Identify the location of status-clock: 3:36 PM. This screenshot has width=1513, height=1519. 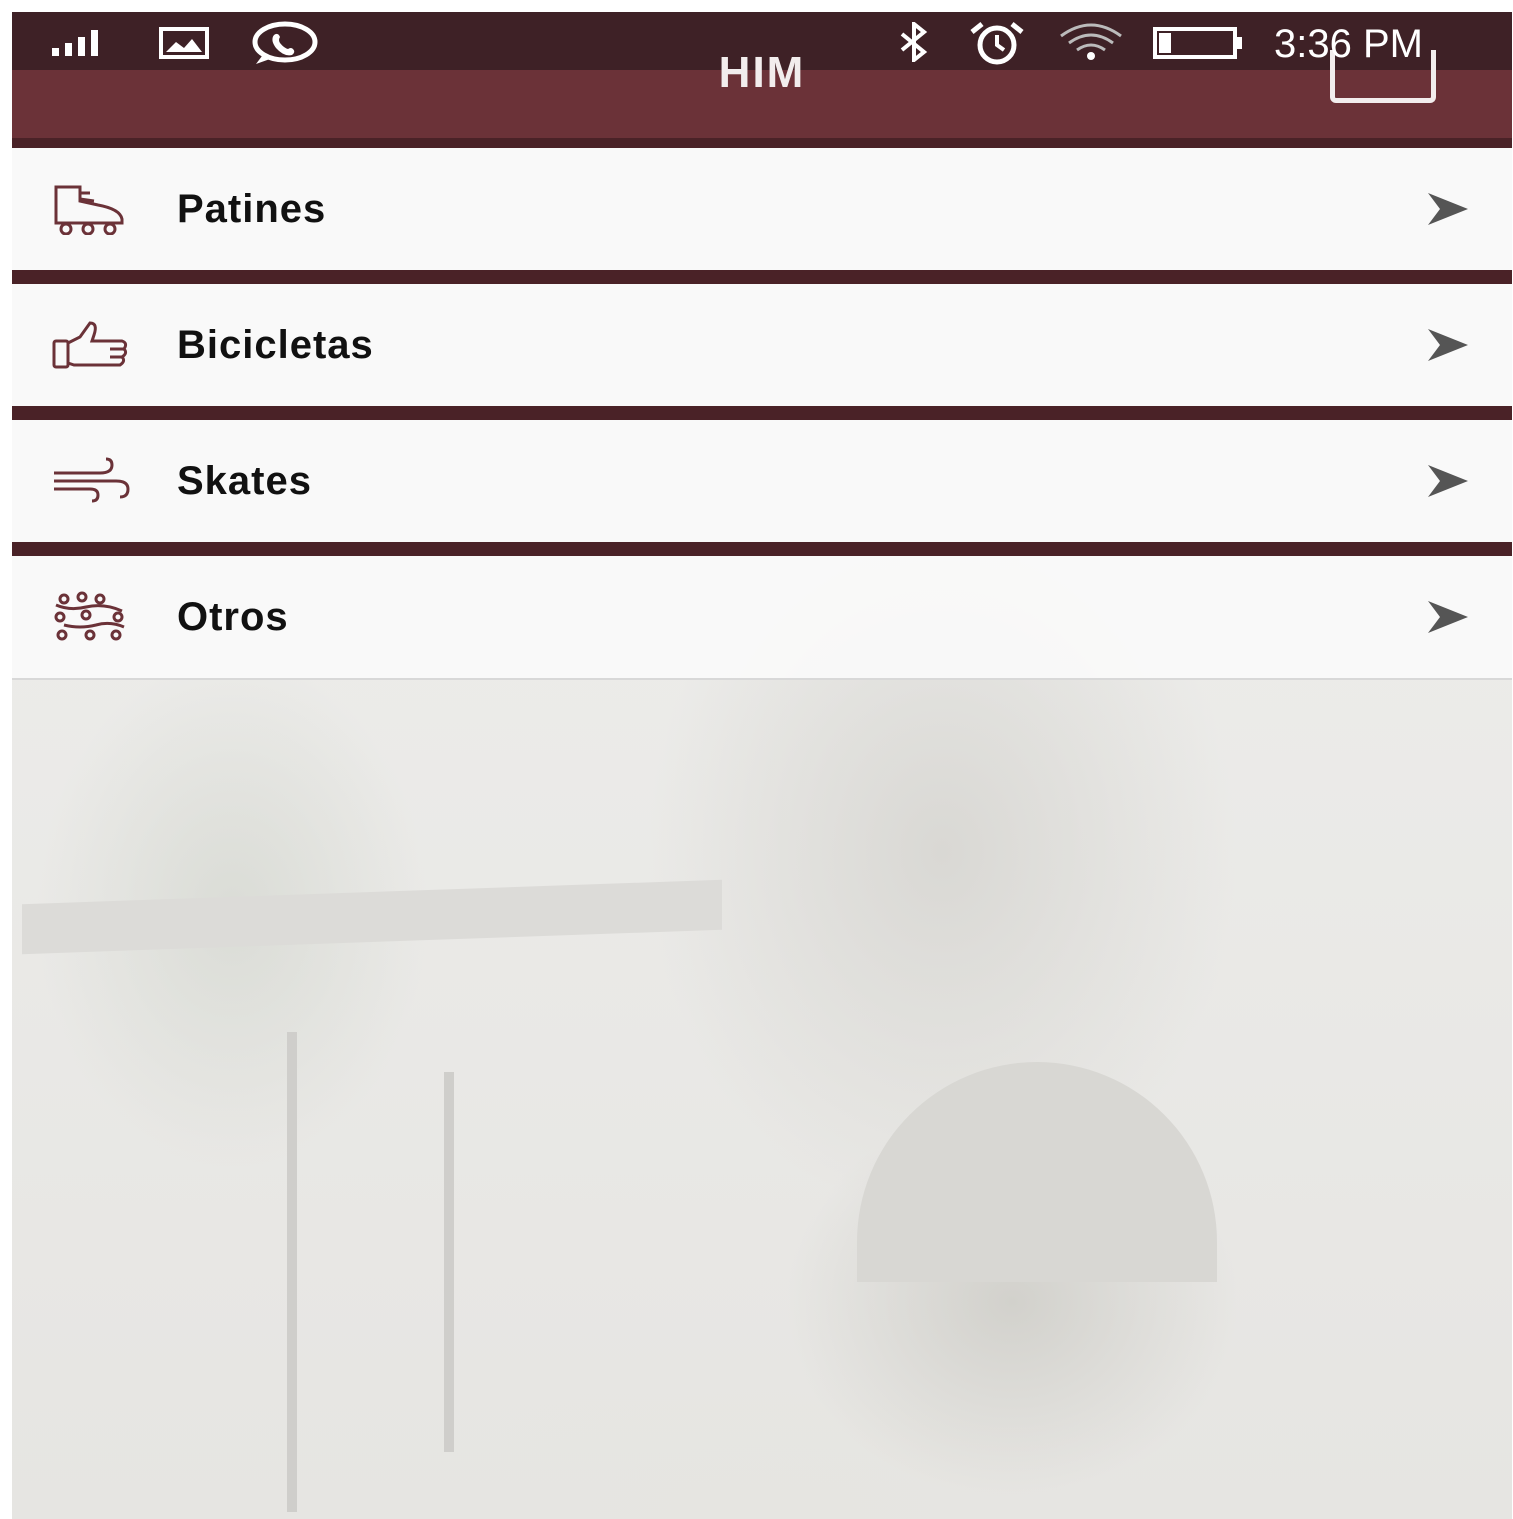
(1348, 44).